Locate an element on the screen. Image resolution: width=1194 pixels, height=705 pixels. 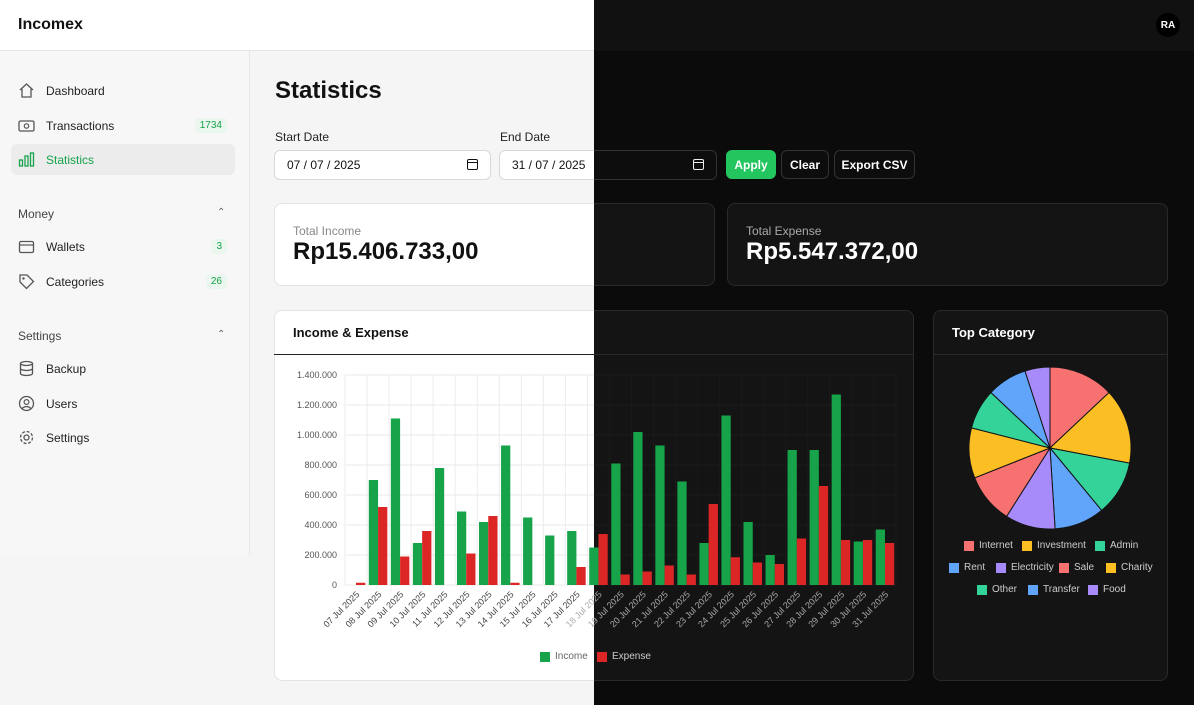
legend-item: Charity is located at coordinates (1129, 567).